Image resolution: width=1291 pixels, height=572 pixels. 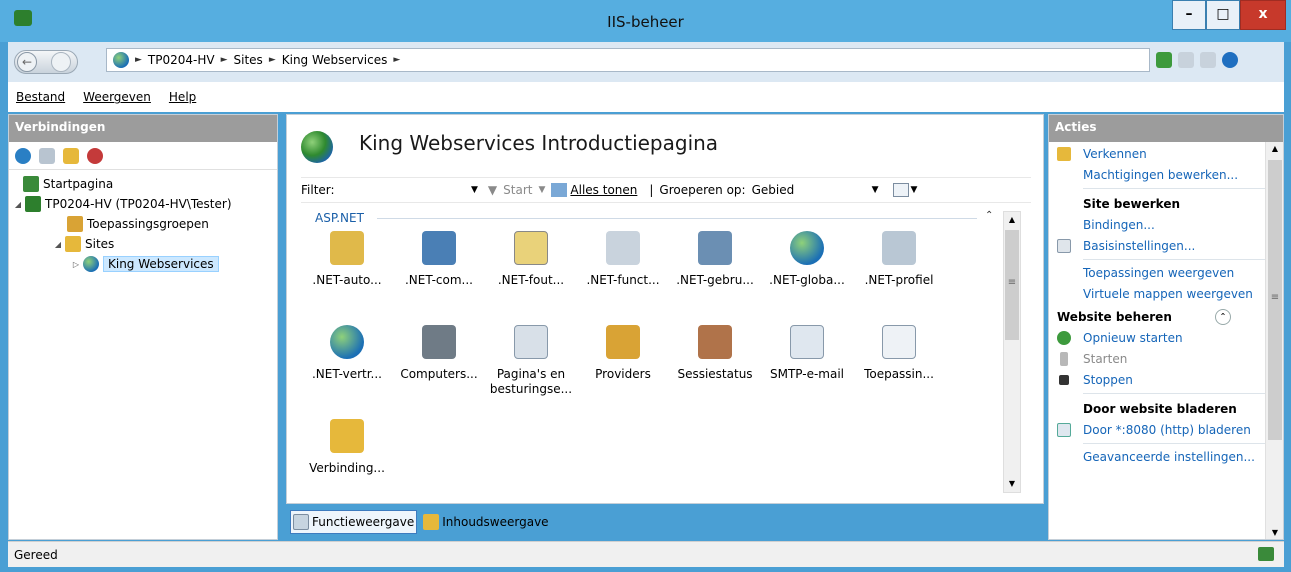 What do you see at coordinates (143, 184) in the screenshot?
I see `tree-node-start: Startpagina` at bounding box center [143, 184].